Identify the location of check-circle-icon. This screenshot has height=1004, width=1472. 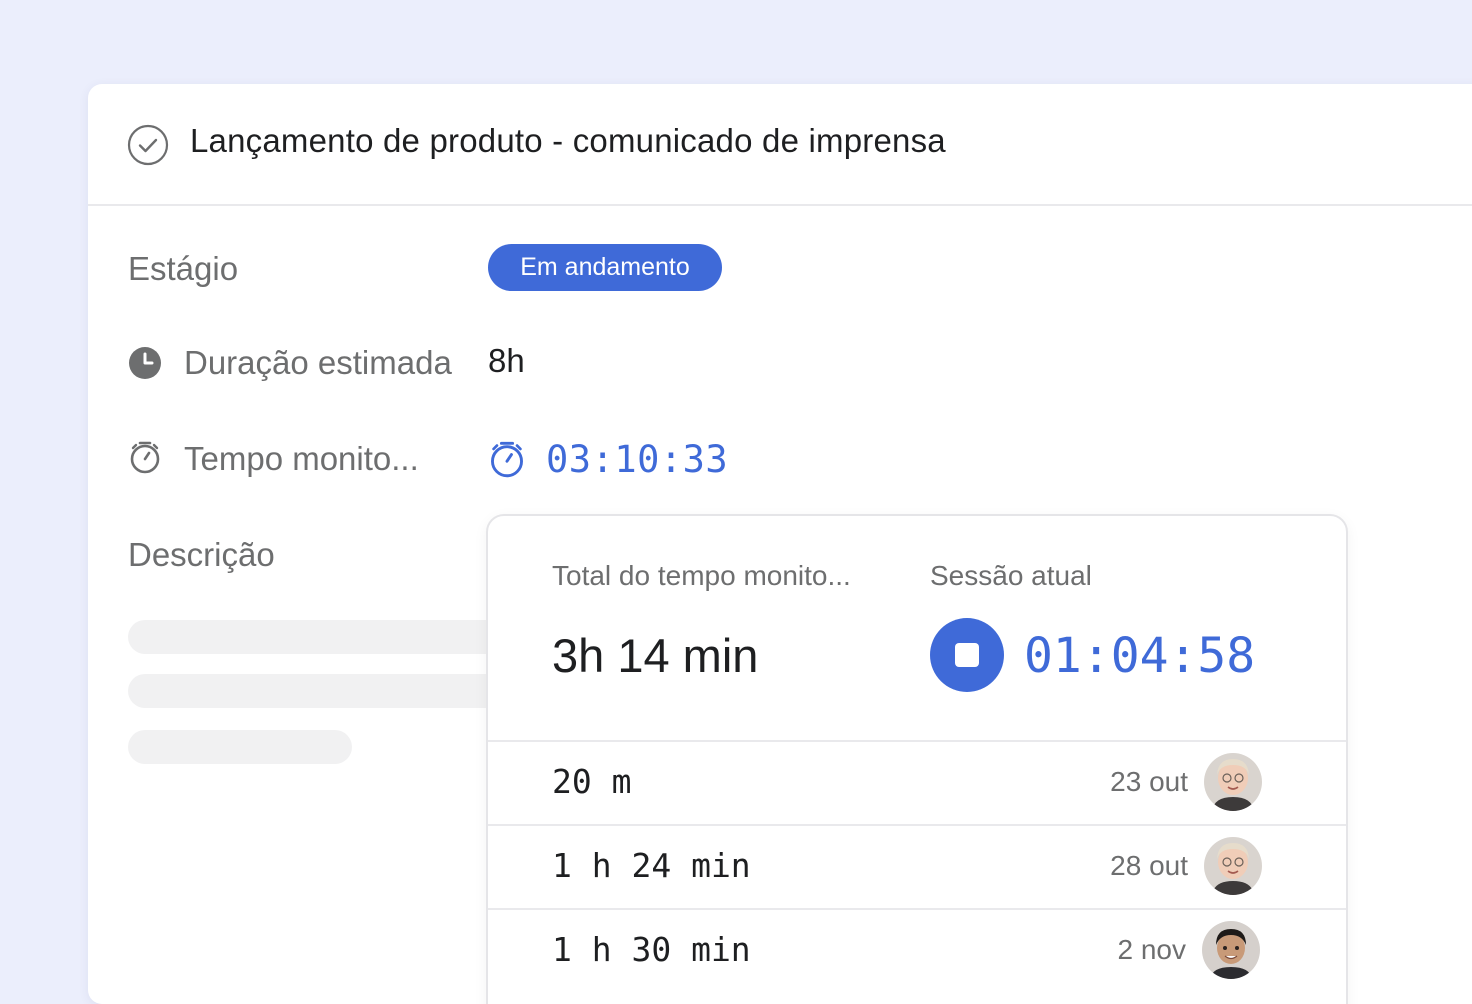
(148, 145).